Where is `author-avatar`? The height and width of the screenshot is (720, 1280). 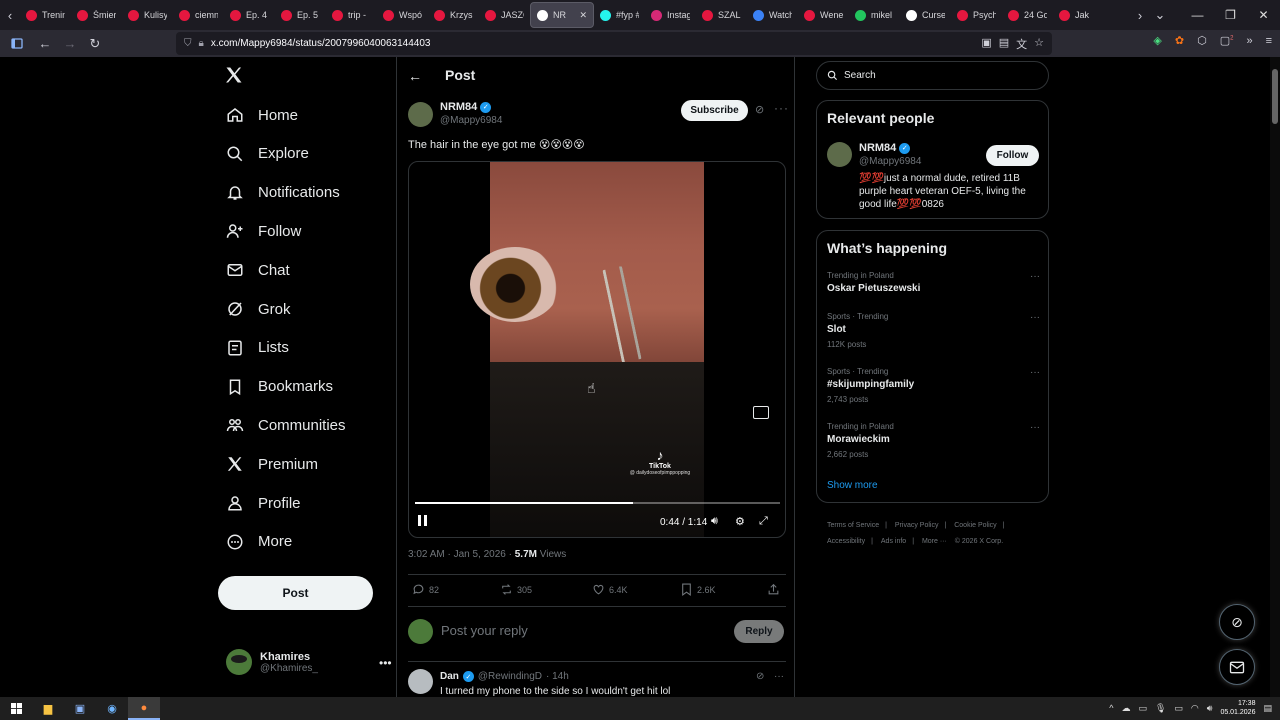
author-avatar is located at coordinates (420, 114).